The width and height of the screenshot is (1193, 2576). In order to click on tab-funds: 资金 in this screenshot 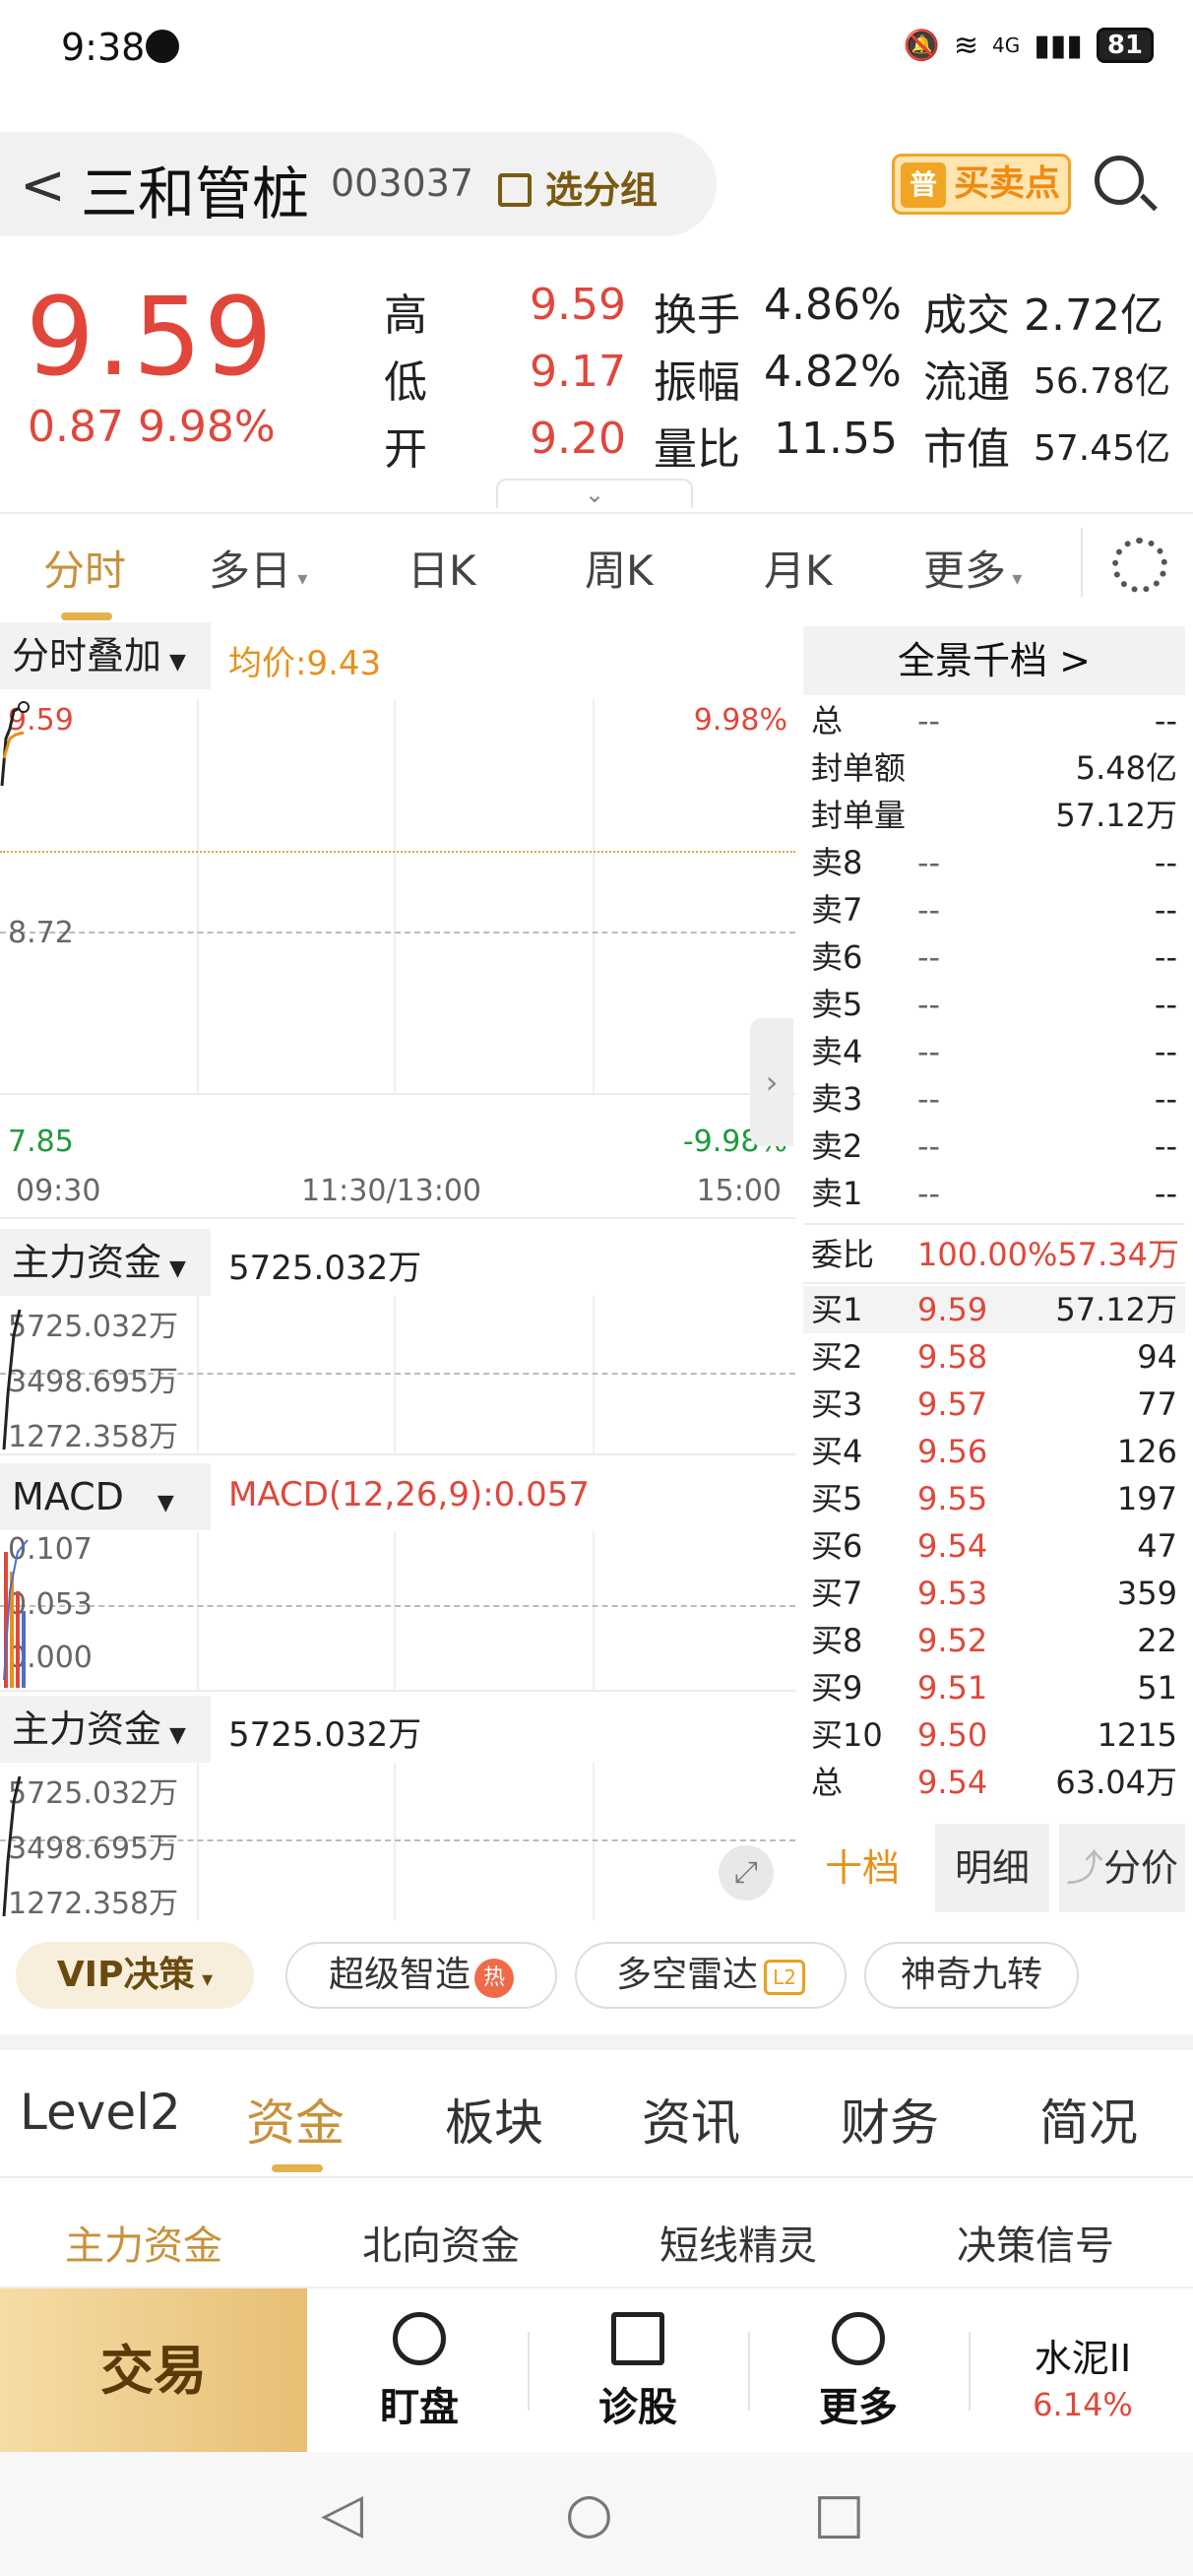, I will do `click(295, 2119)`.